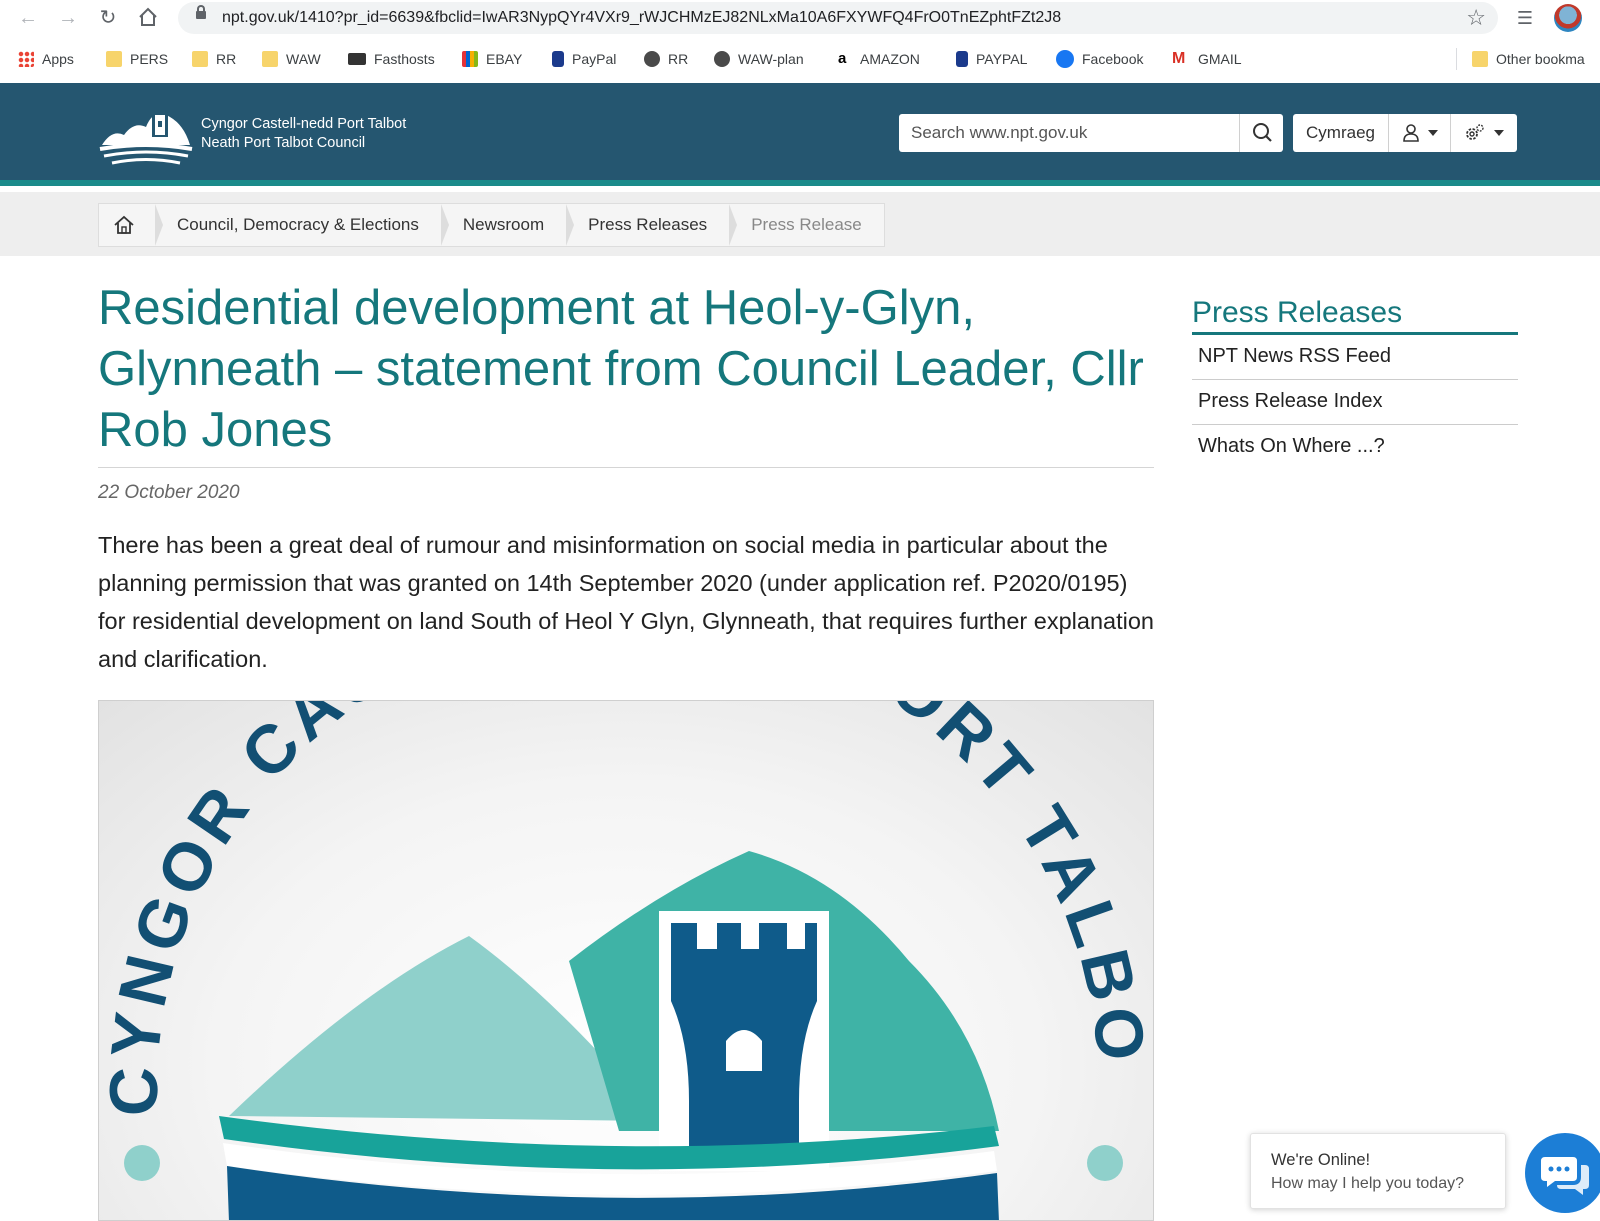  I want to click on language-toggle-button: Cymraeg, so click(1341, 133).